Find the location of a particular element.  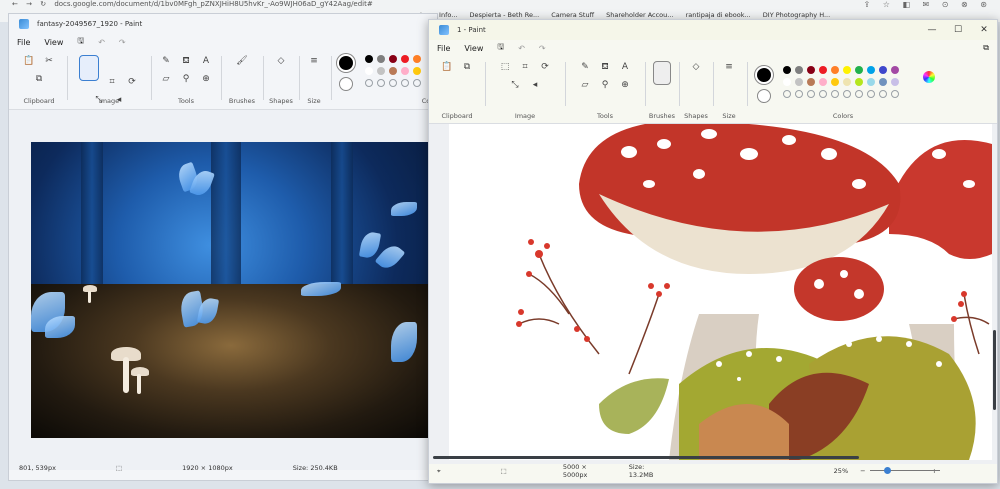

reload-icon: ↻ is located at coordinates (43, 4).